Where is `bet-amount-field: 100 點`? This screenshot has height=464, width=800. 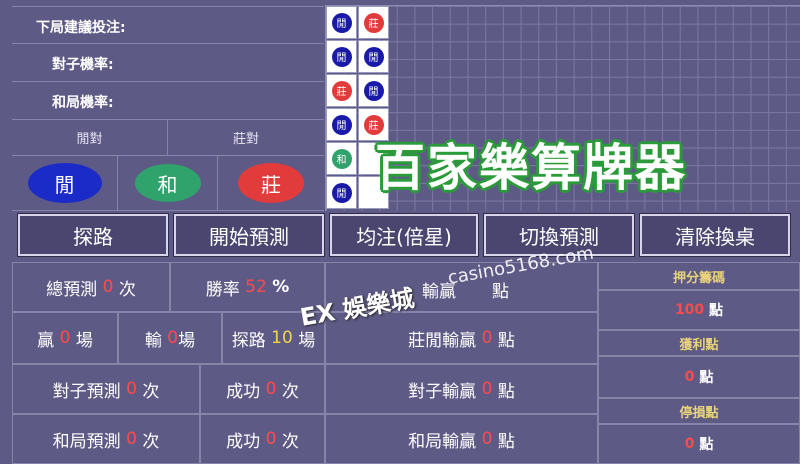
bet-amount-field: 100 點 is located at coordinates (699, 310).